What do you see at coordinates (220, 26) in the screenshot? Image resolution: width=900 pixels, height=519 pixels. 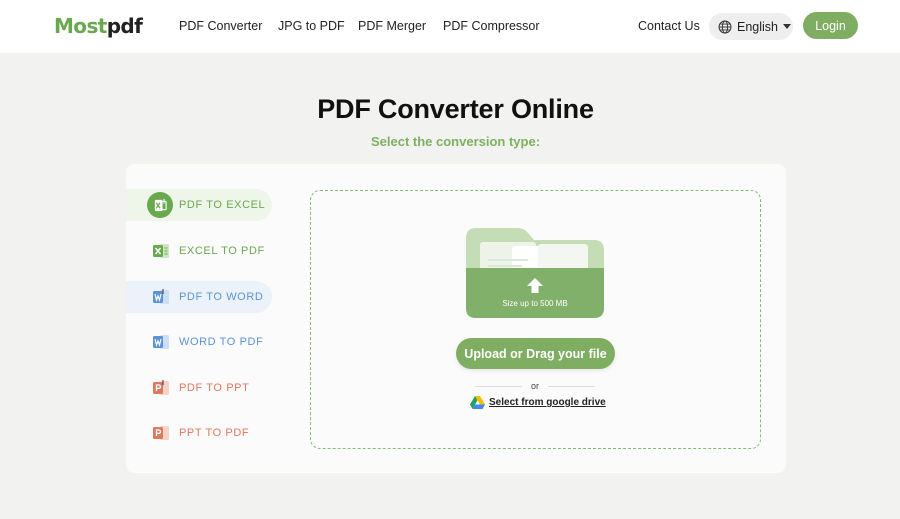 I see `nav-pdf-converter: PDF Converter` at bounding box center [220, 26].